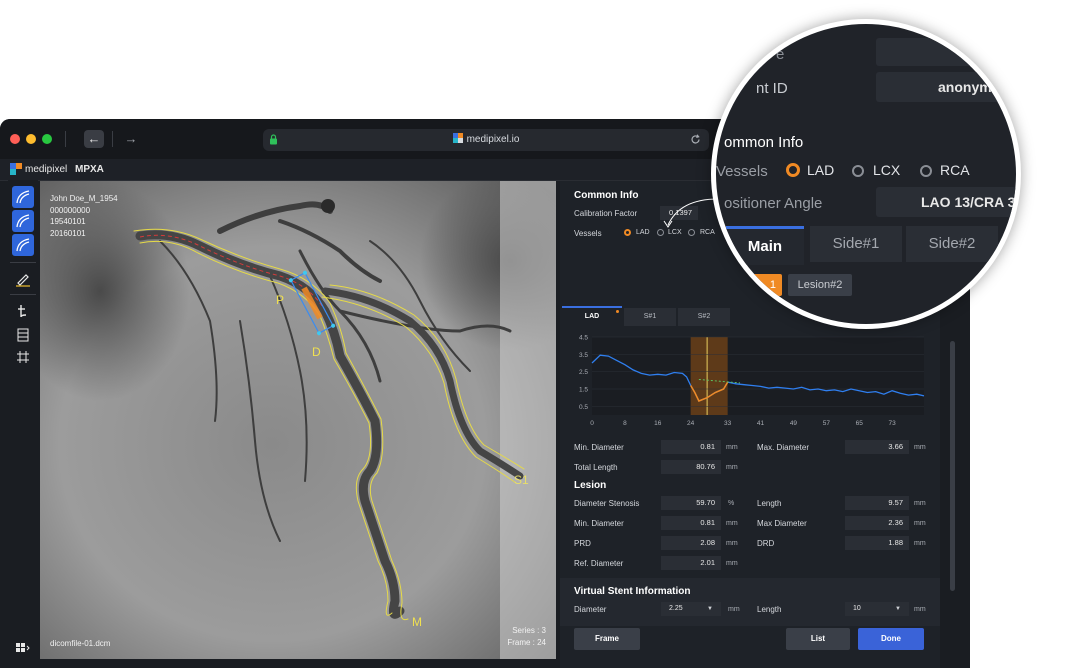  I want to click on magnified-vessel-rca: RCA, so click(955, 170).